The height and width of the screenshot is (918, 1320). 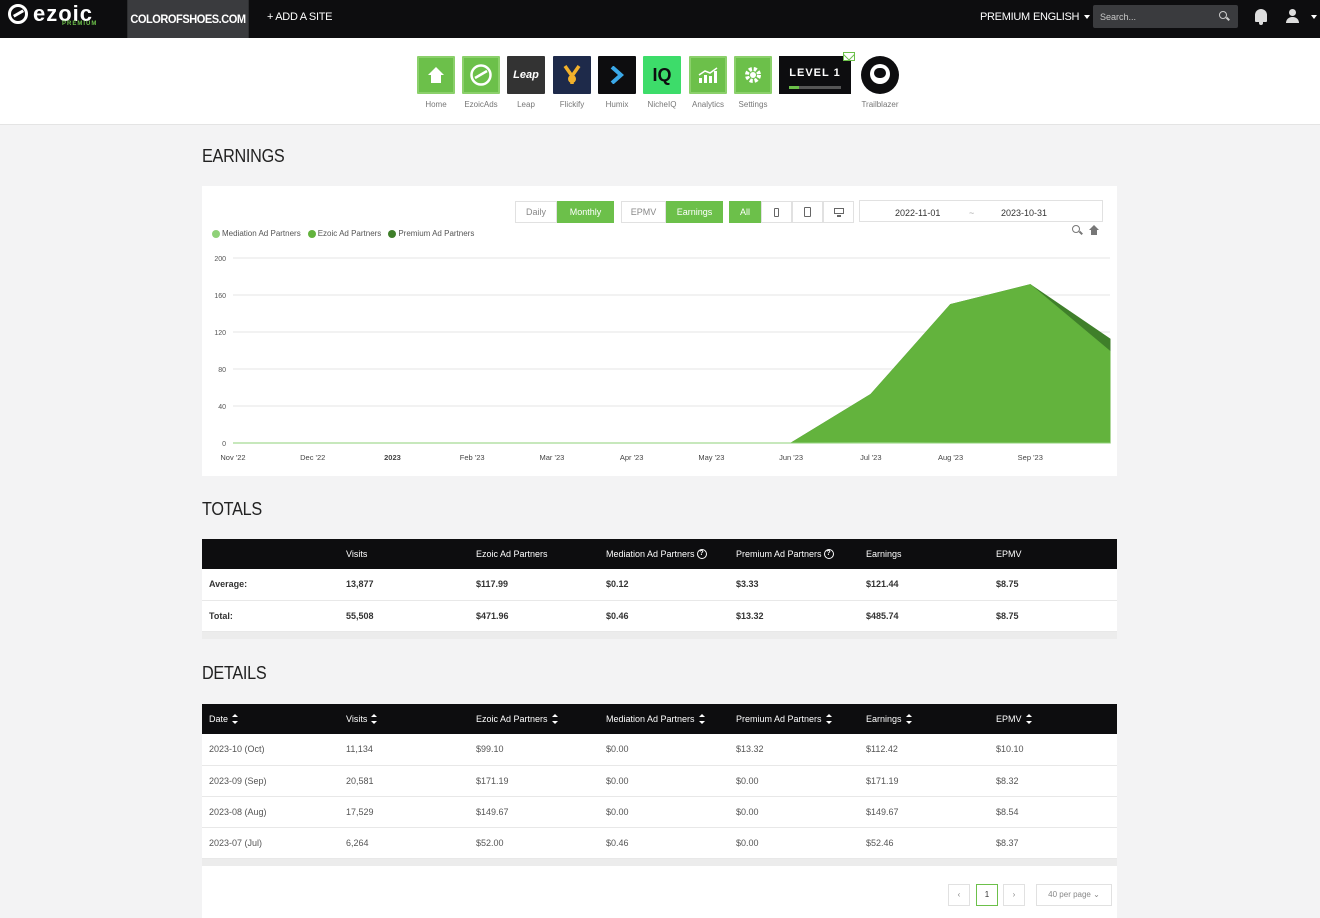 What do you see at coordinates (526, 104) in the screenshot?
I see `app-label: Leap` at bounding box center [526, 104].